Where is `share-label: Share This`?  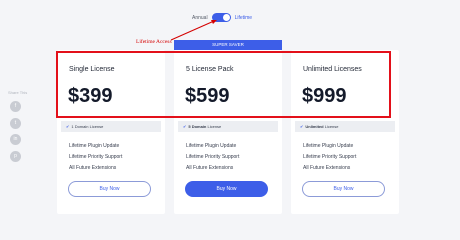 share-label: Share This is located at coordinates (18, 92).